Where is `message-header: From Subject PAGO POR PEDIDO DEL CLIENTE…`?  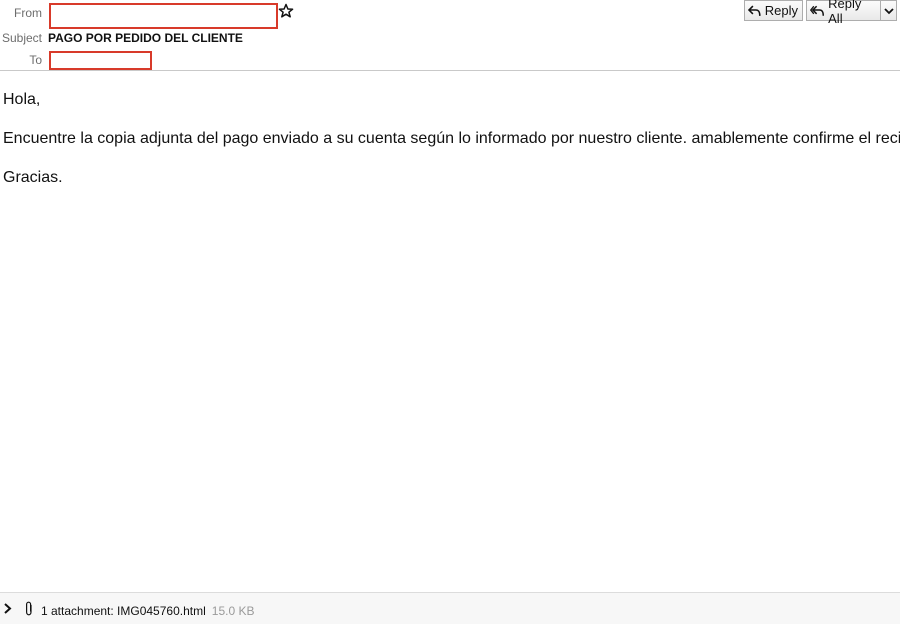
message-header: From Subject PAGO POR PEDIDO DEL CLIENTE… is located at coordinates (450, 35).